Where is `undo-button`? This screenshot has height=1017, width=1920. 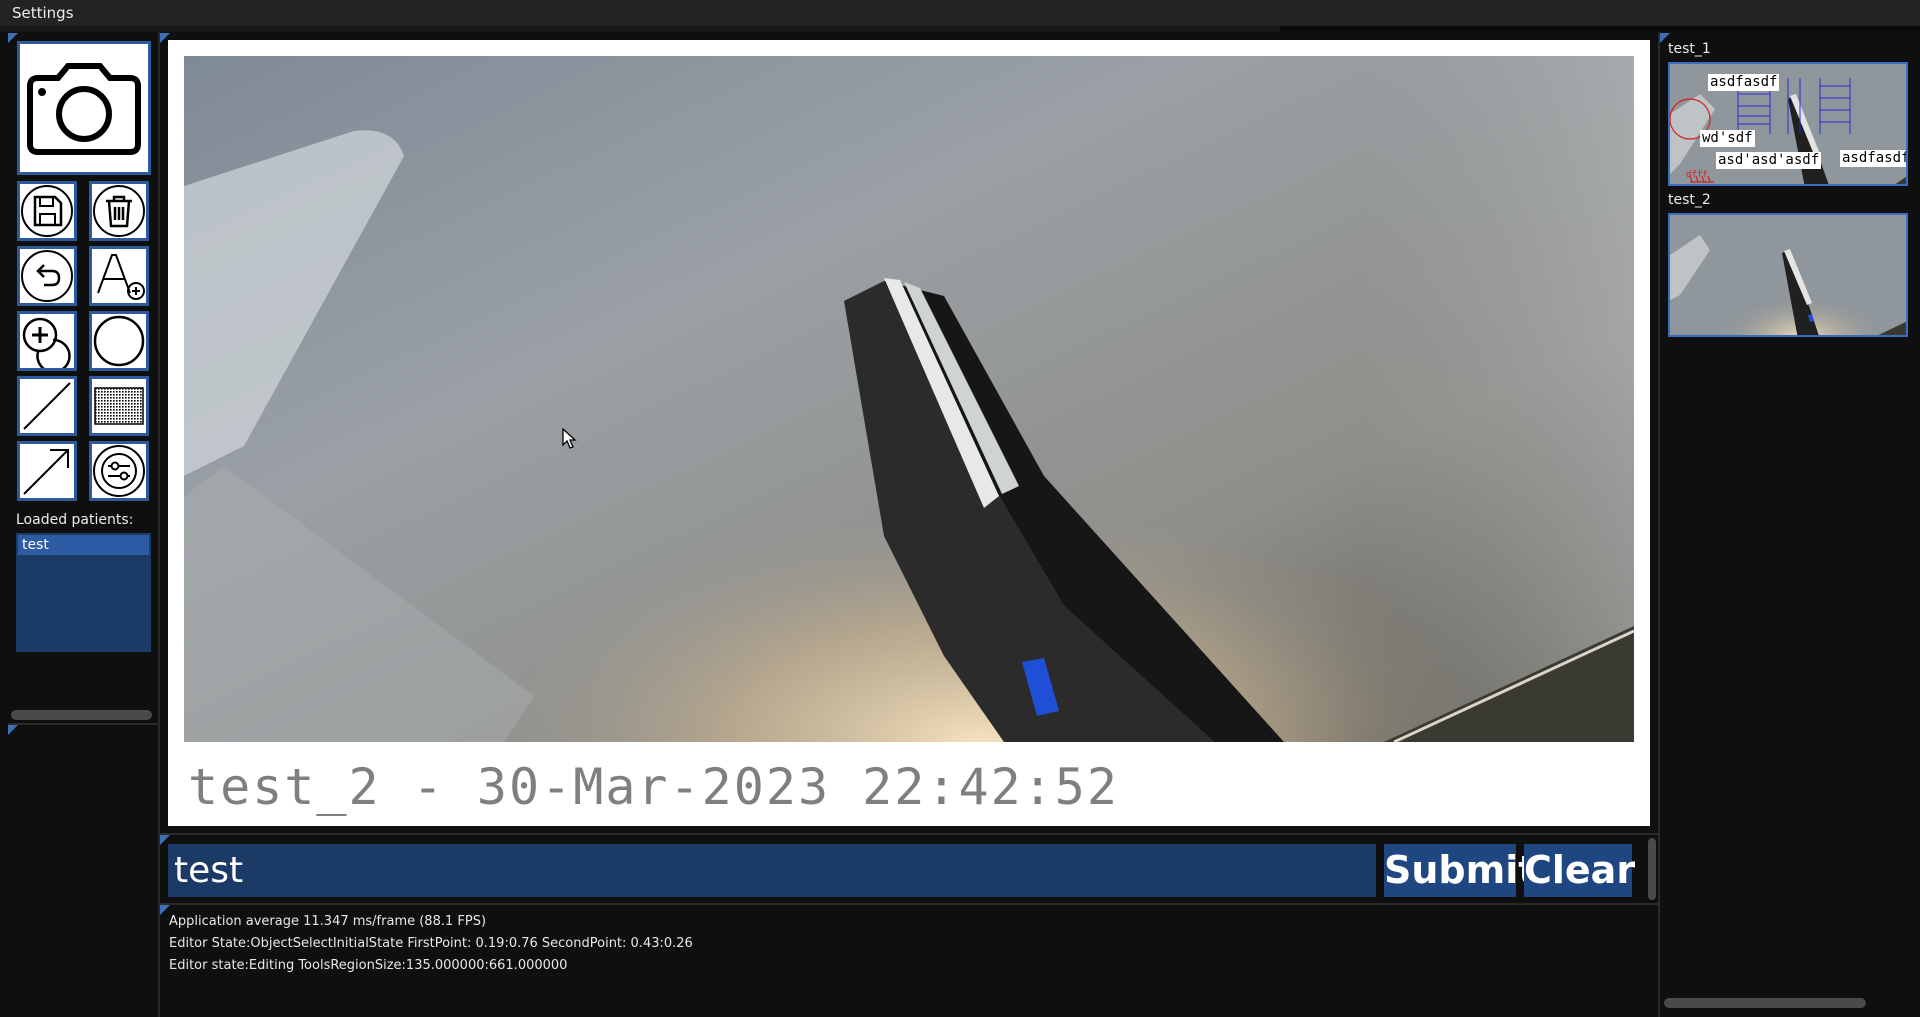
undo-button is located at coordinates (47, 276).